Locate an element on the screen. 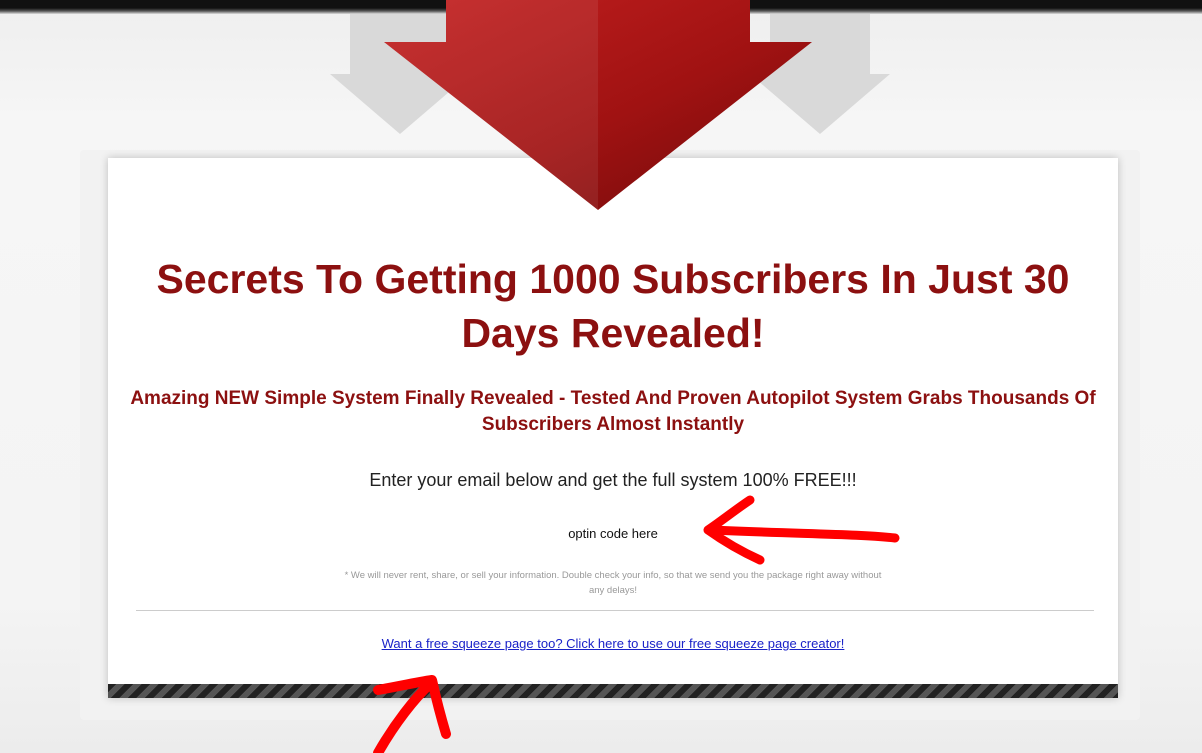  footer-stripe is located at coordinates (613, 691).